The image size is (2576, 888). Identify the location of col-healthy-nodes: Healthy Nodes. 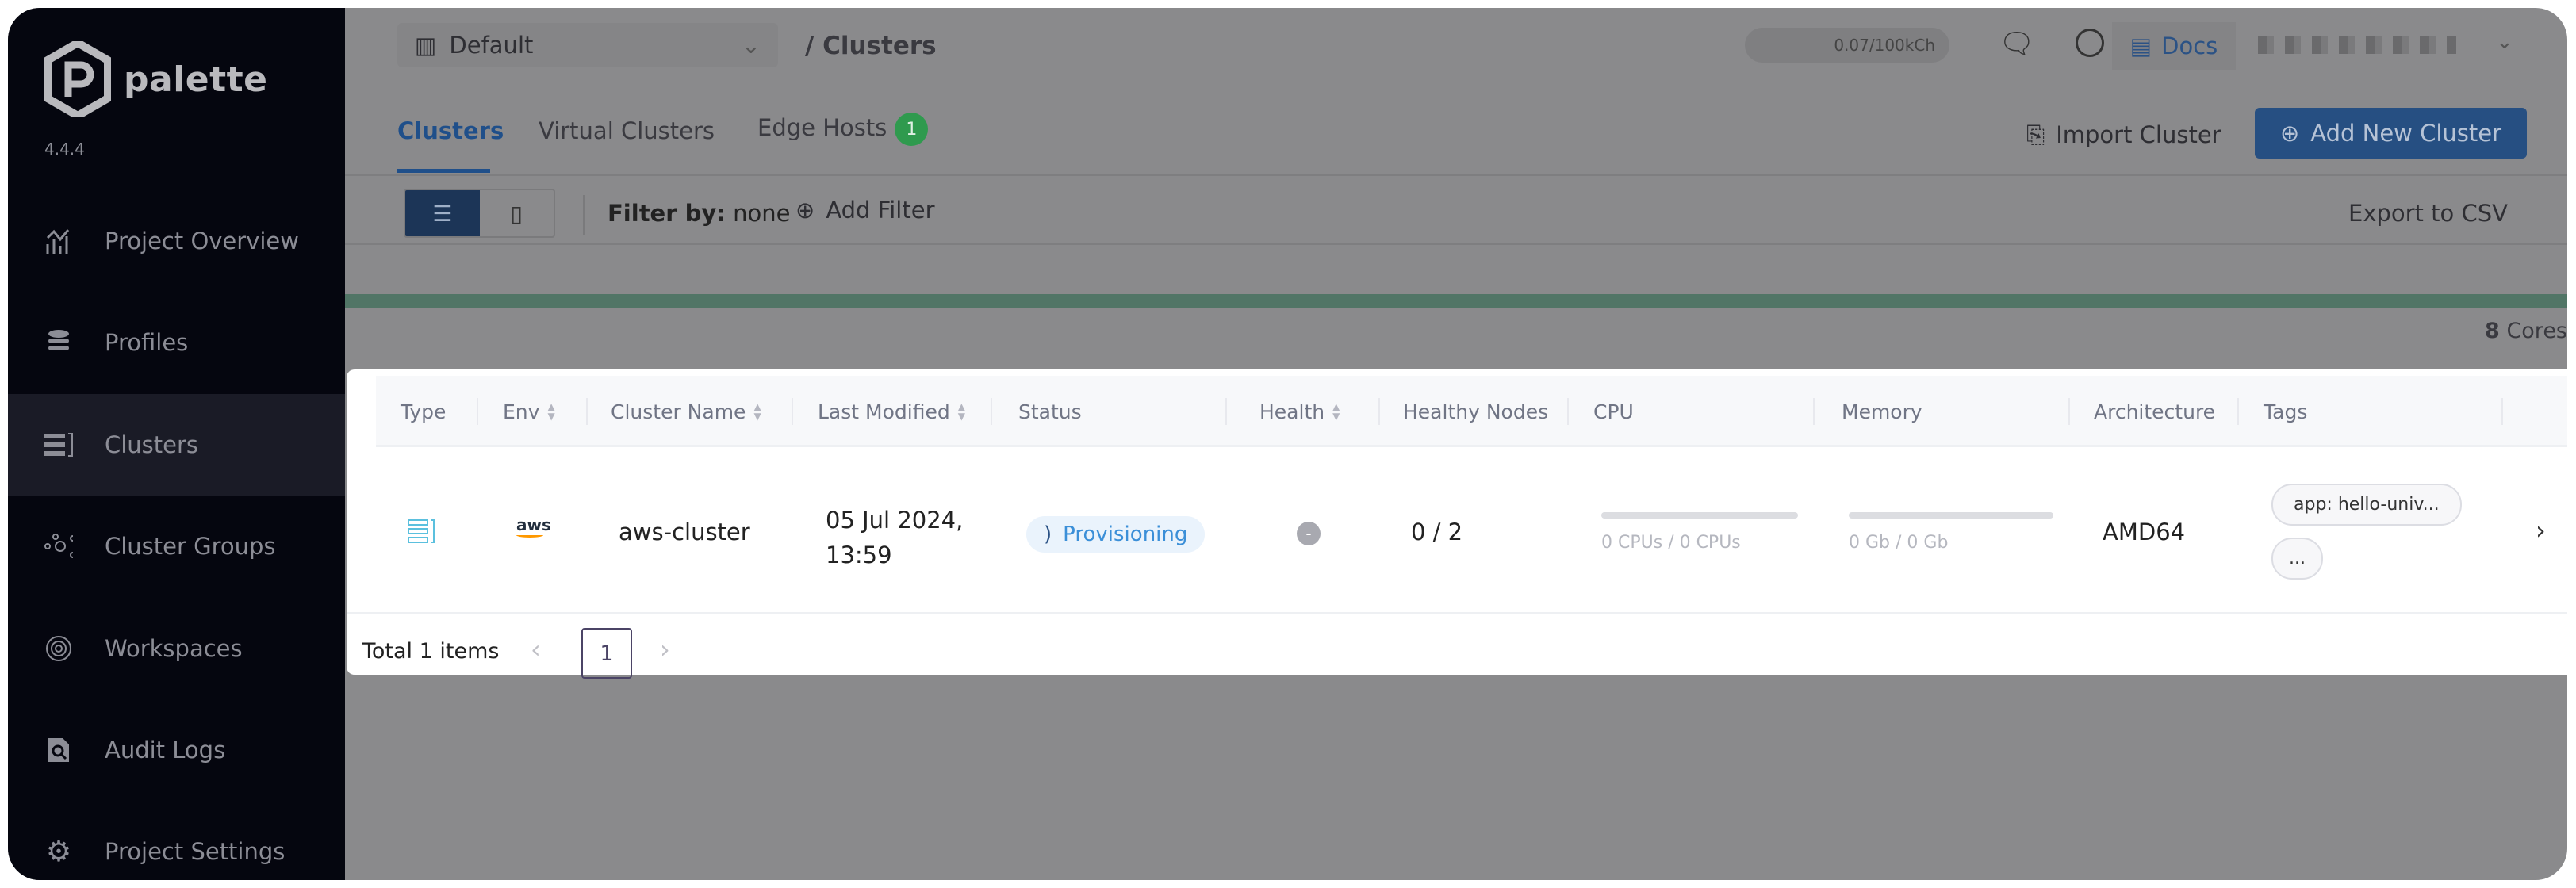
(1476, 411).